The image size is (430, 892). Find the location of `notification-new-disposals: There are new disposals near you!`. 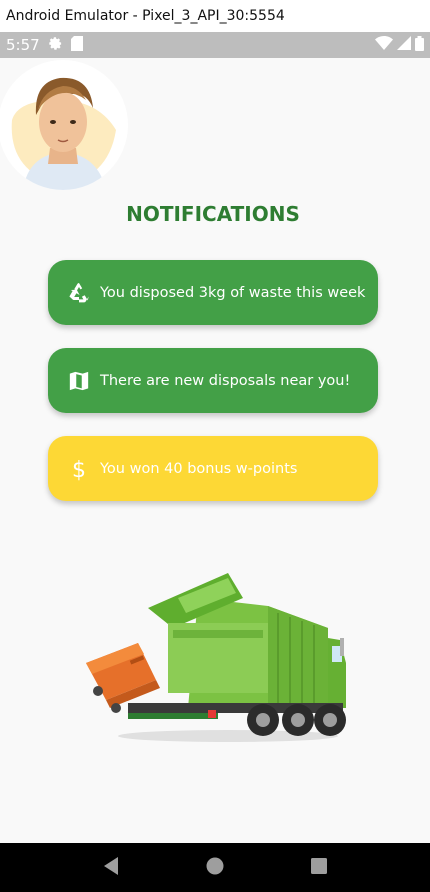

notification-new-disposals: There are new disposals near you! is located at coordinates (213, 380).